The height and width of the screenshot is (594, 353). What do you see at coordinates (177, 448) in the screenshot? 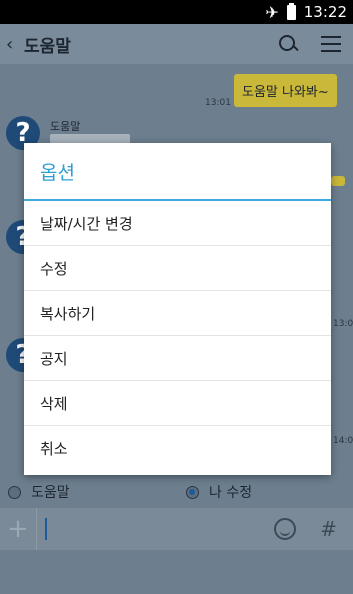
I see `option-cancel: 취소` at bounding box center [177, 448].